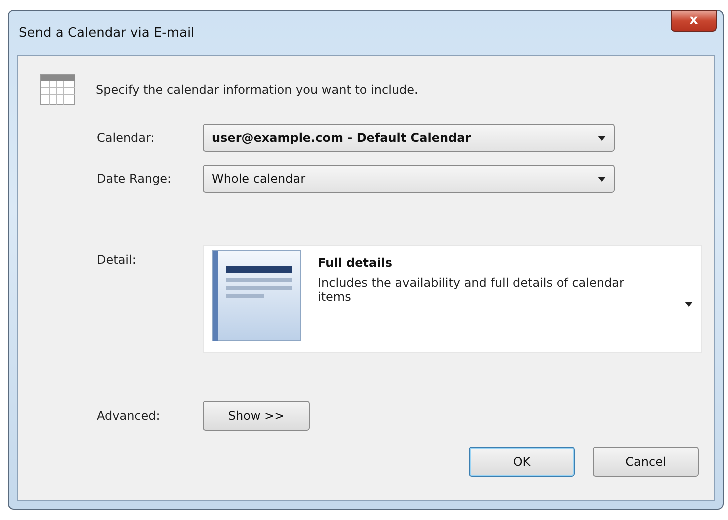  What do you see at coordinates (409, 179) in the screenshot?
I see `dropdown: Whole calendar` at bounding box center [409, 179].